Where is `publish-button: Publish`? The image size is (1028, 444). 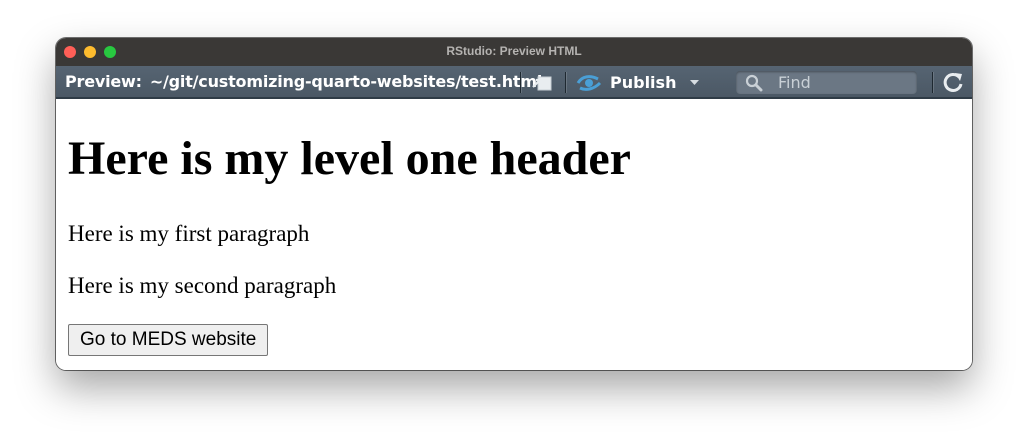
publish-button: Publish is located at coordinates (638, 82).